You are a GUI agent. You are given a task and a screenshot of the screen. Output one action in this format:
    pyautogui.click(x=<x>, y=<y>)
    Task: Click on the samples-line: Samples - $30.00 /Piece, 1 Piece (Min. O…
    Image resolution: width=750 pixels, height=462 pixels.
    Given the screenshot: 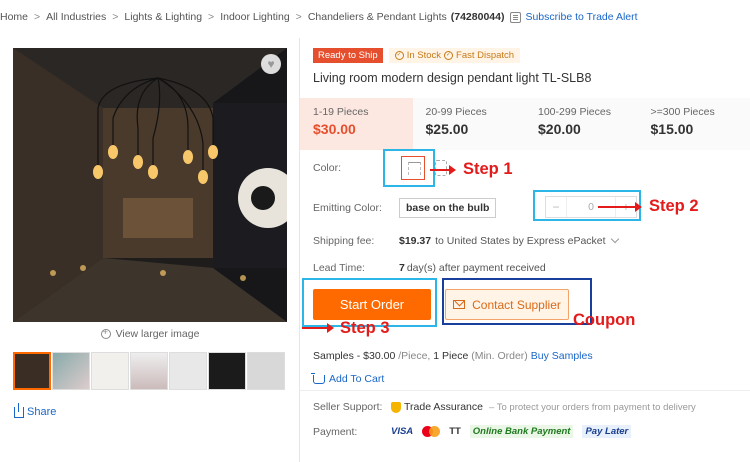 What is the action you would take?
    pyautogui.click(x=453, y=356)
    